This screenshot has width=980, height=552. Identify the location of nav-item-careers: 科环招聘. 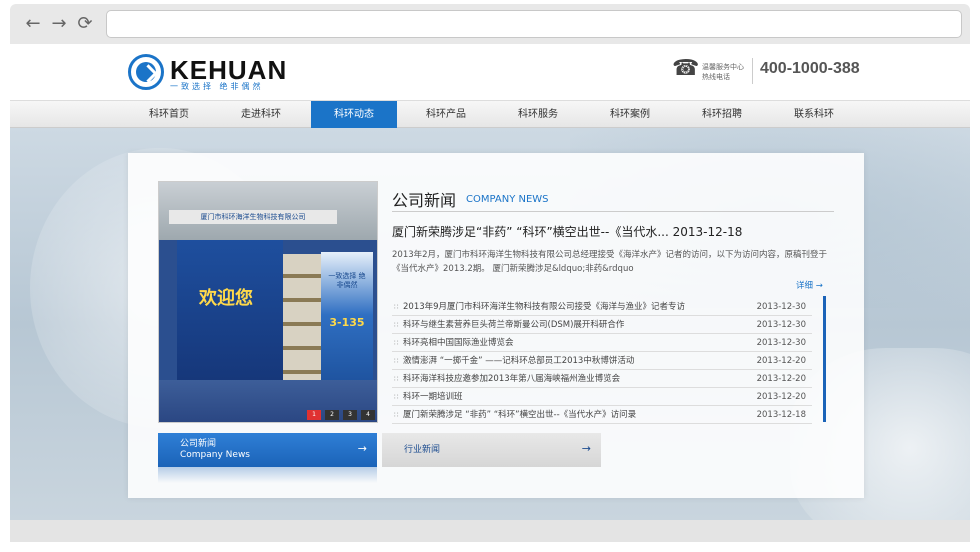
(722, 114).